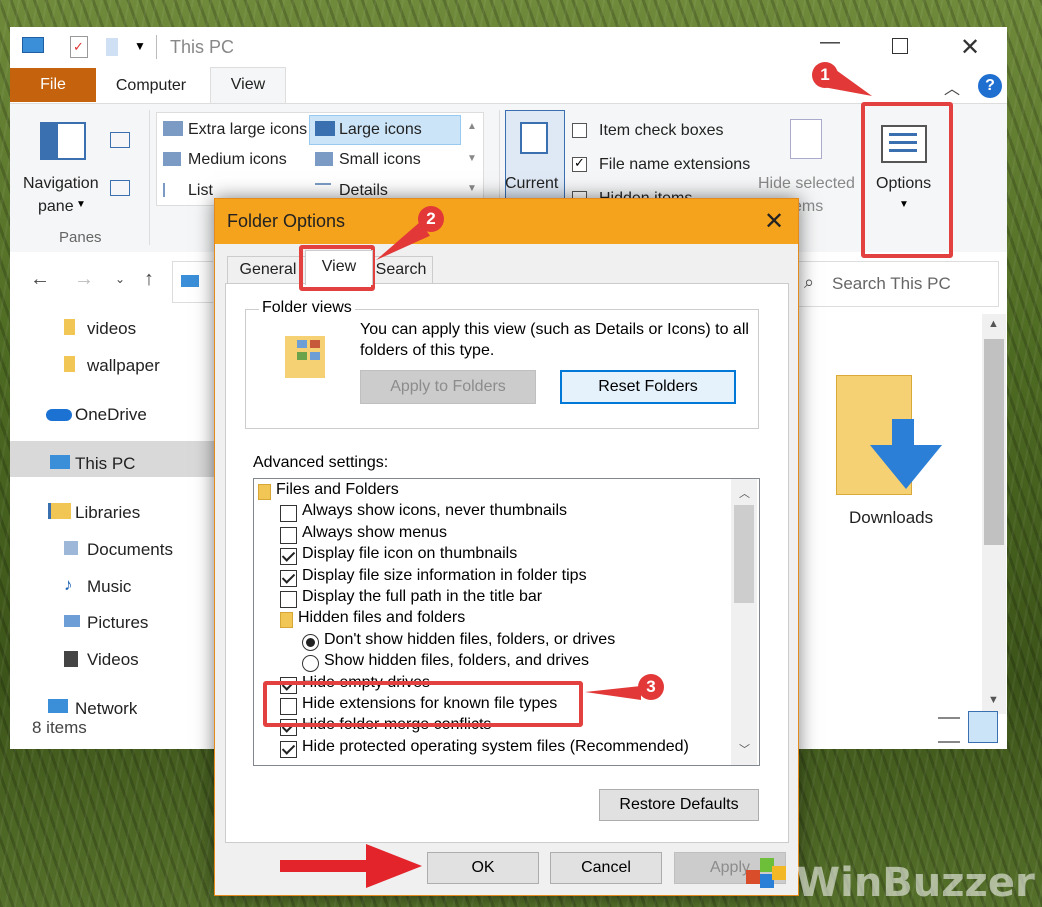  I want to click on recent-locations-icon: ⌄, so click(120, 279).